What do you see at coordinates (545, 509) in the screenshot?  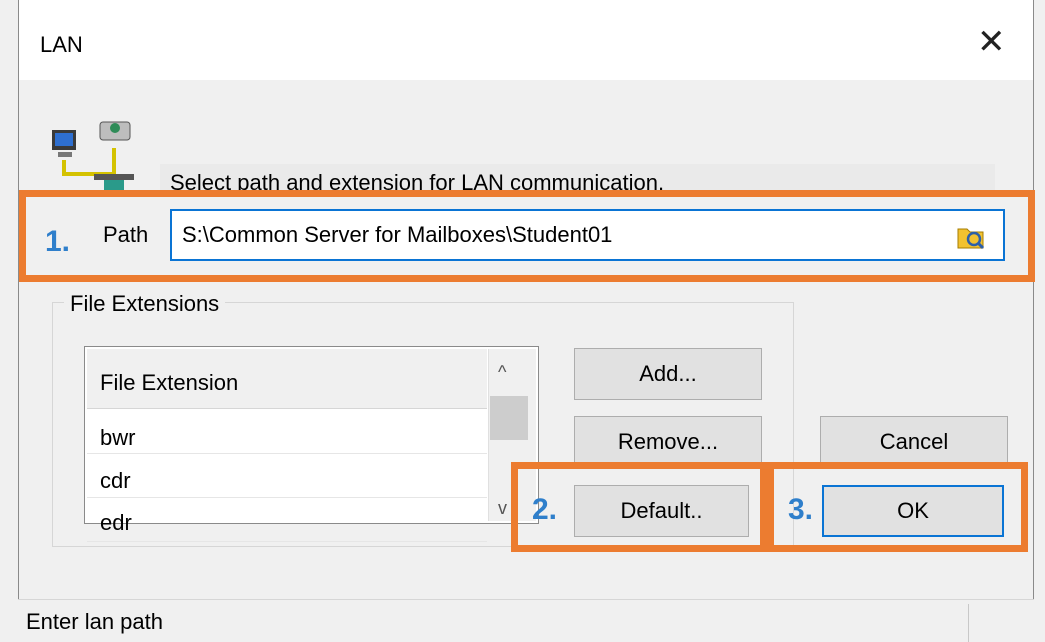 I see `annotation-number-2: 2.` at bounding box center [545, 509].